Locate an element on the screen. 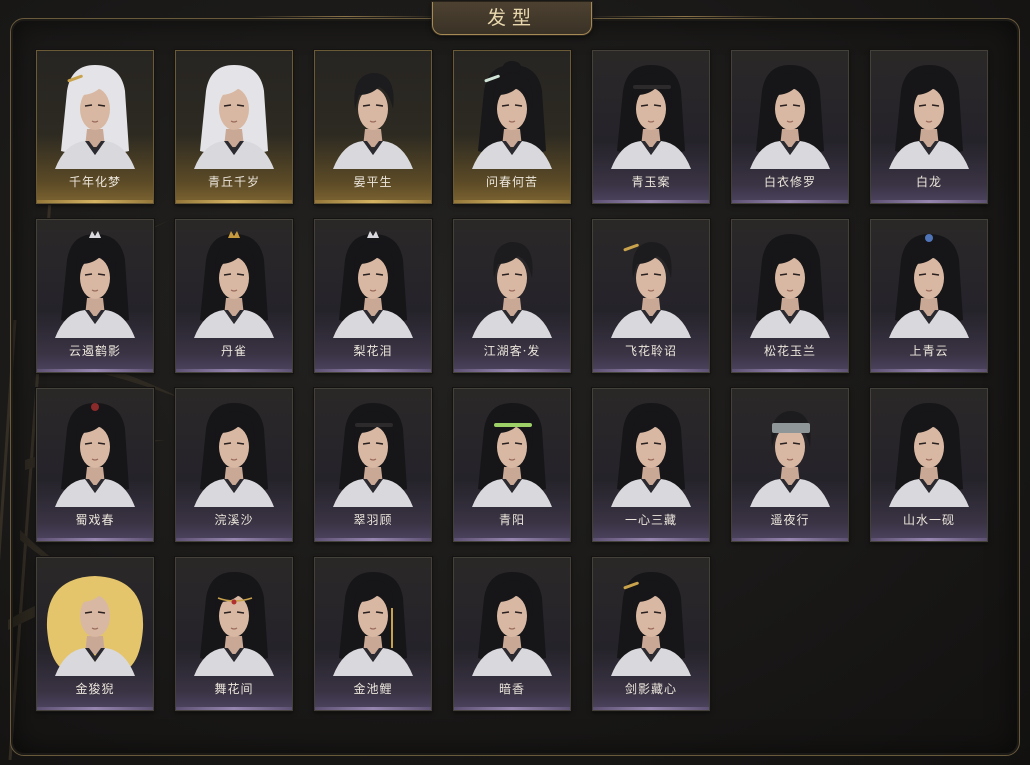 The image size is (1030, 765). page-title: 发型 is located at coordinates (512, 18).